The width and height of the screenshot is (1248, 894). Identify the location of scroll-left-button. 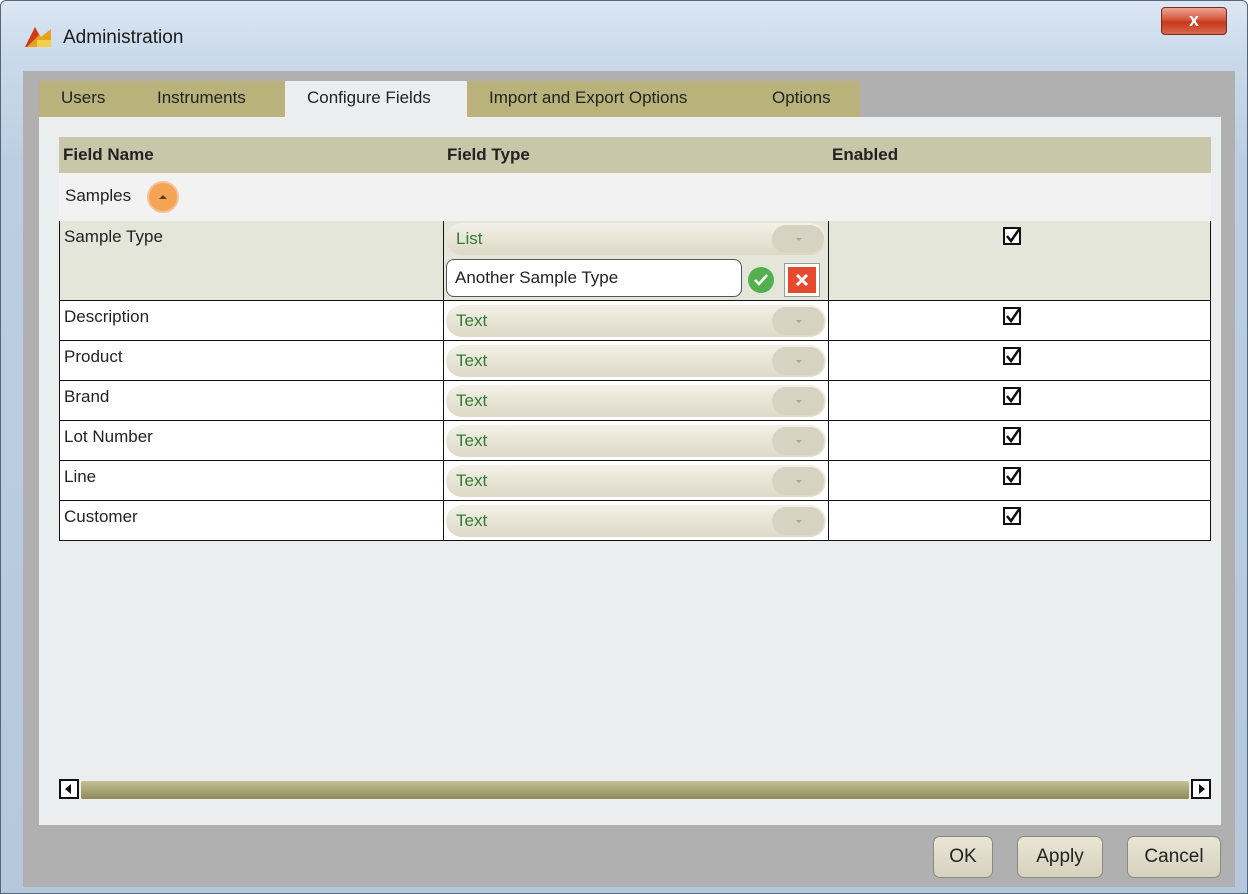
(69, 789).